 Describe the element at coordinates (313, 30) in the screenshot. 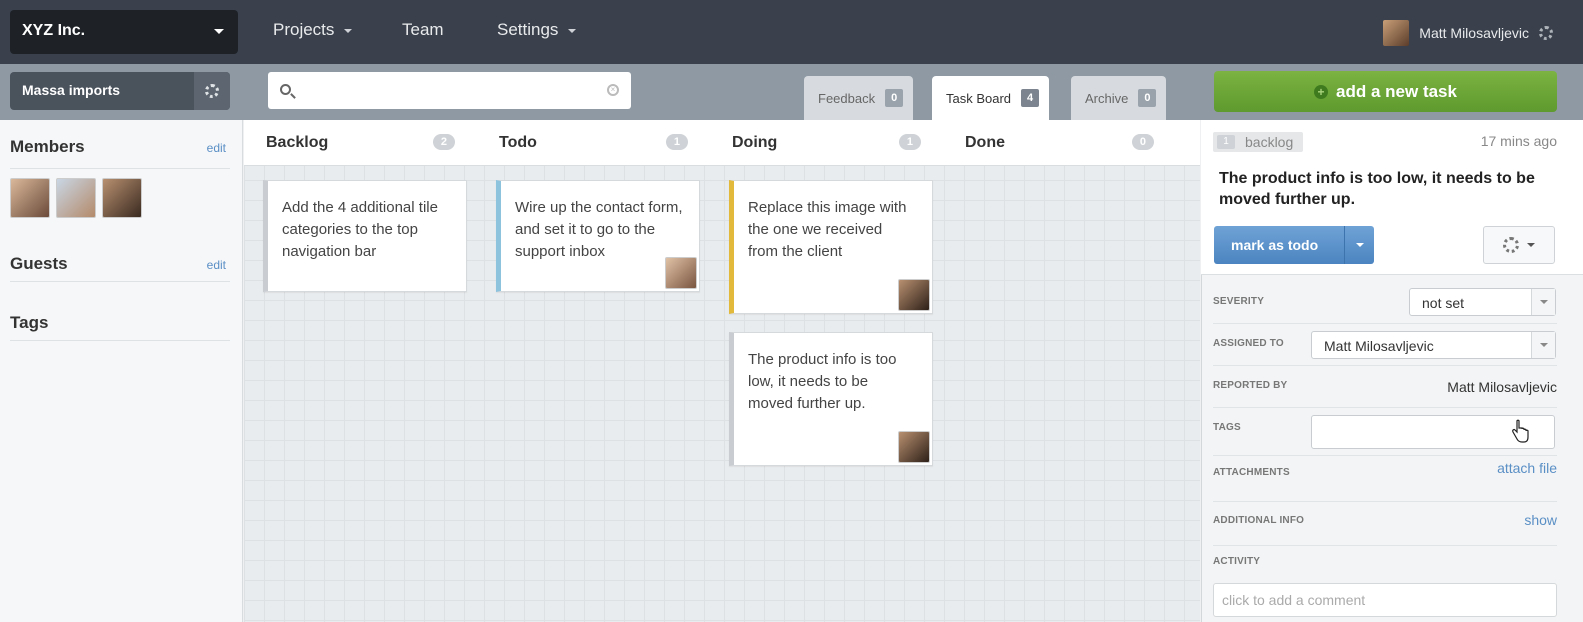

I see `nav-projects: Projects` at that location.